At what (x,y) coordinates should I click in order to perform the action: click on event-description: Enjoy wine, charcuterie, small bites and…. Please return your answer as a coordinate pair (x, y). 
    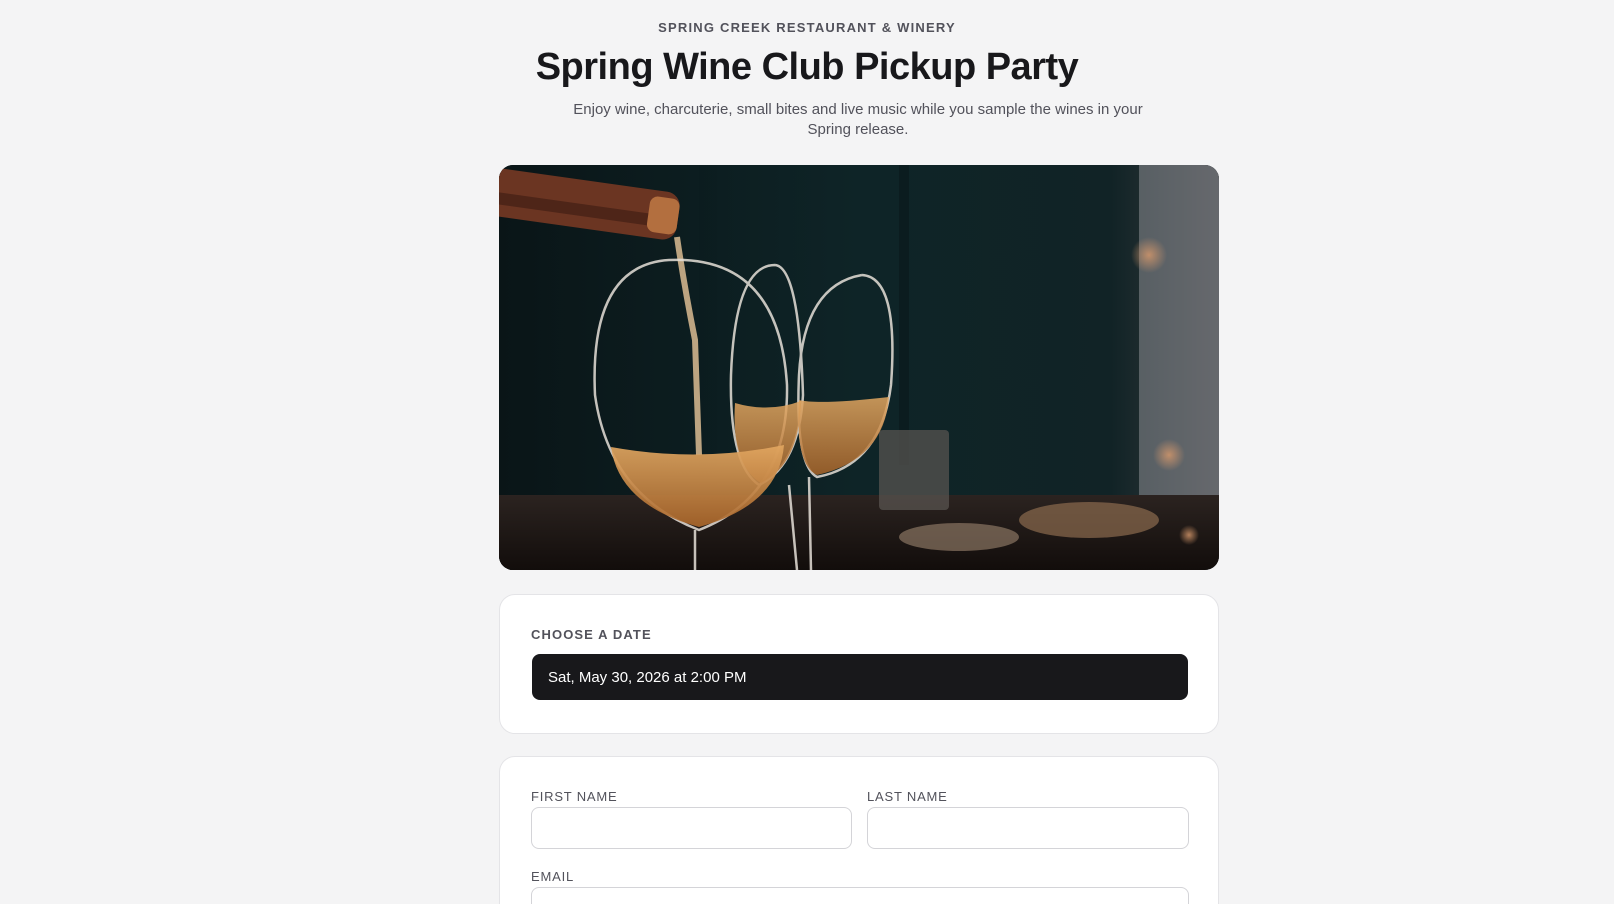
    Looking at the image, I should click on (858, 119).